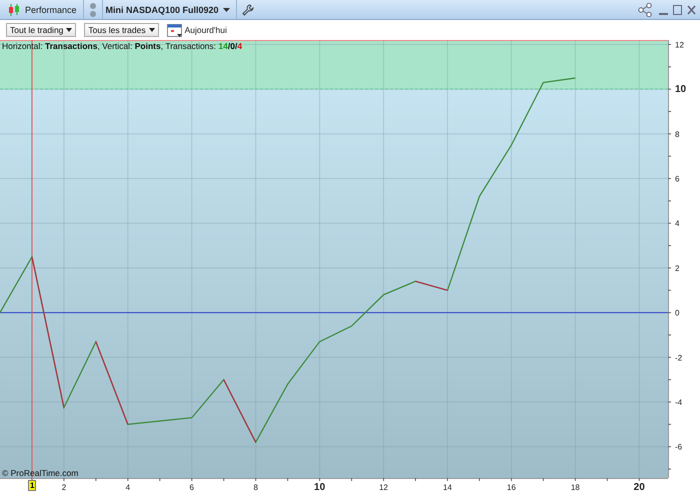 Image resolution: width=700 pixels, height=492 pixels. What do you see at coordinates (169, 9) in the screenshot?
I see `instrument-tab: Mini NASDAQ100 Full0920` at bounding box center [169, 9].